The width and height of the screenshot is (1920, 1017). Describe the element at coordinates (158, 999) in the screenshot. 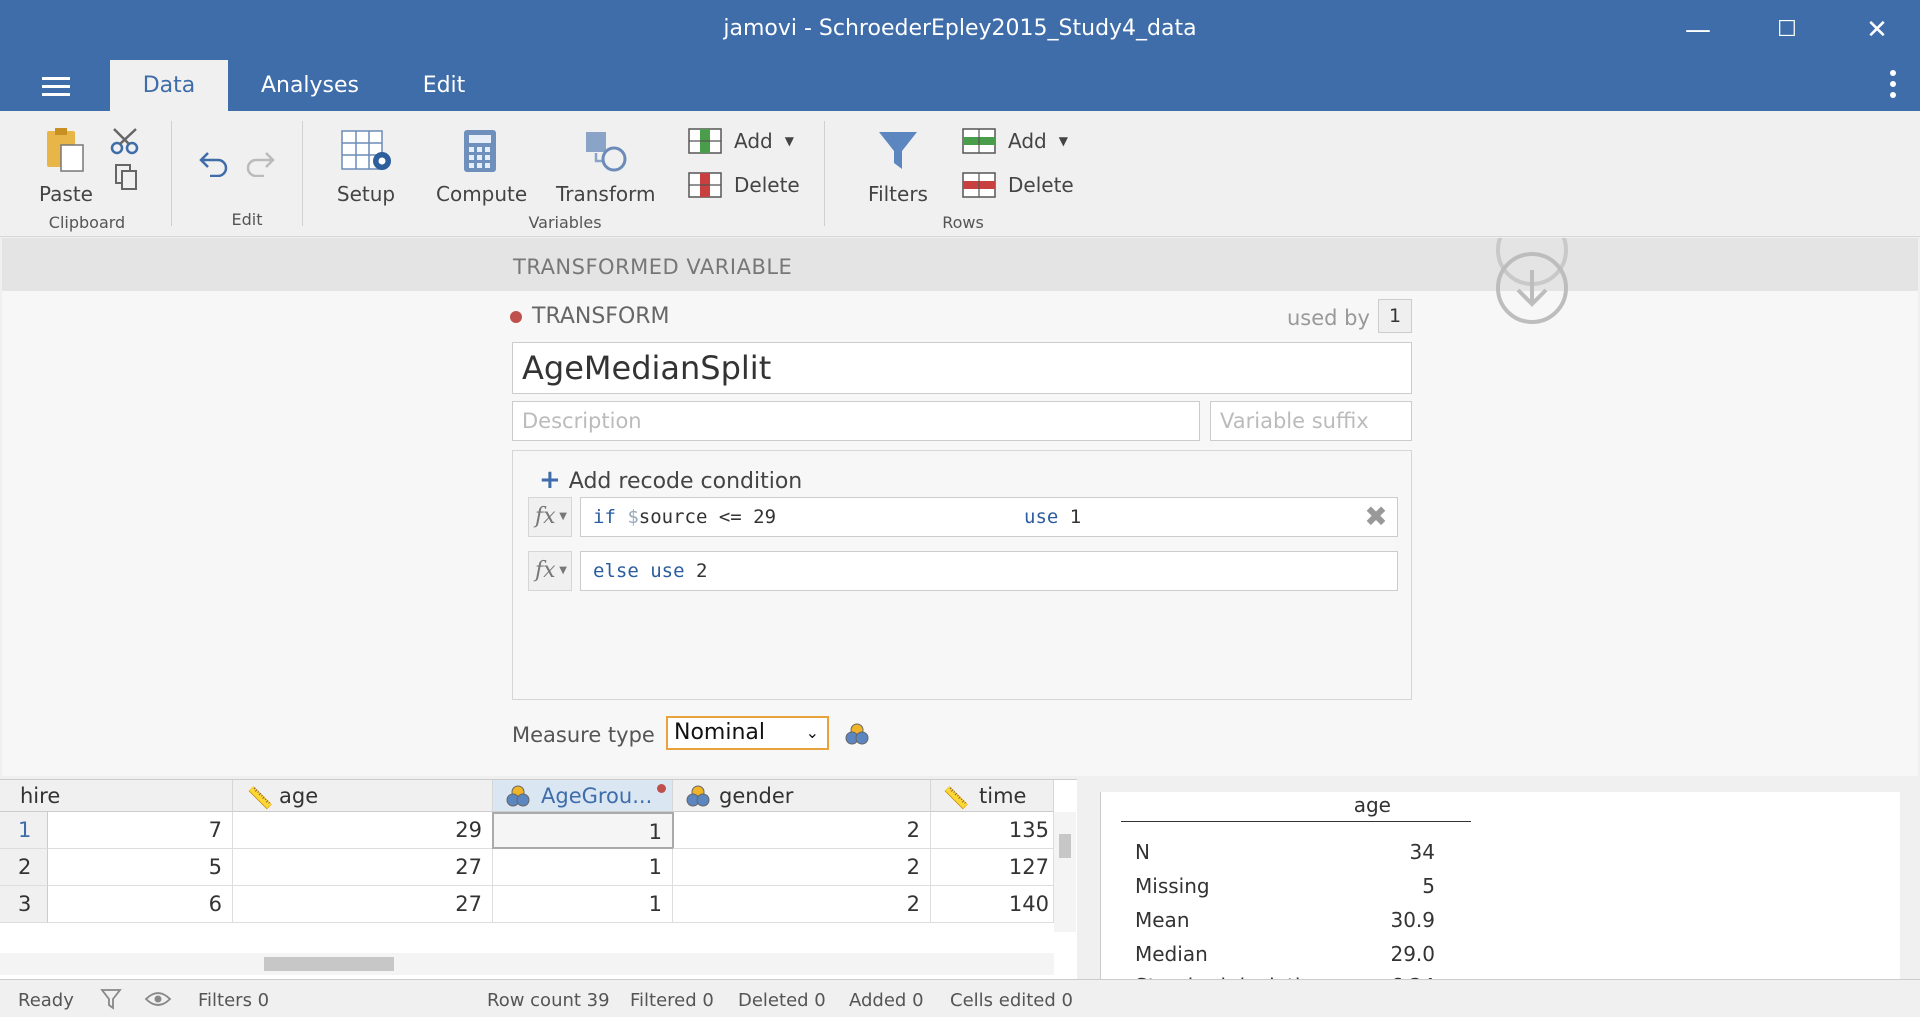

I see `eye-icon` at that location.